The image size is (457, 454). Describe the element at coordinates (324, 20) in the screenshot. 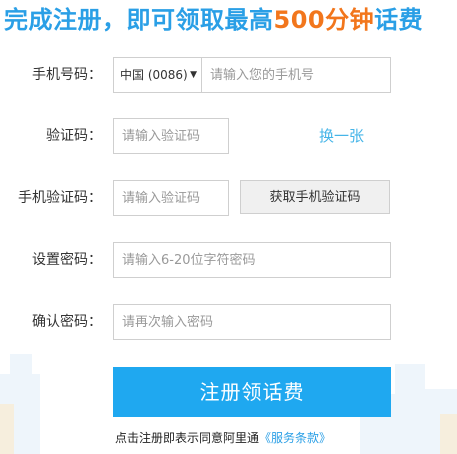

I see `headline-highlight: 500分钟` at that location.